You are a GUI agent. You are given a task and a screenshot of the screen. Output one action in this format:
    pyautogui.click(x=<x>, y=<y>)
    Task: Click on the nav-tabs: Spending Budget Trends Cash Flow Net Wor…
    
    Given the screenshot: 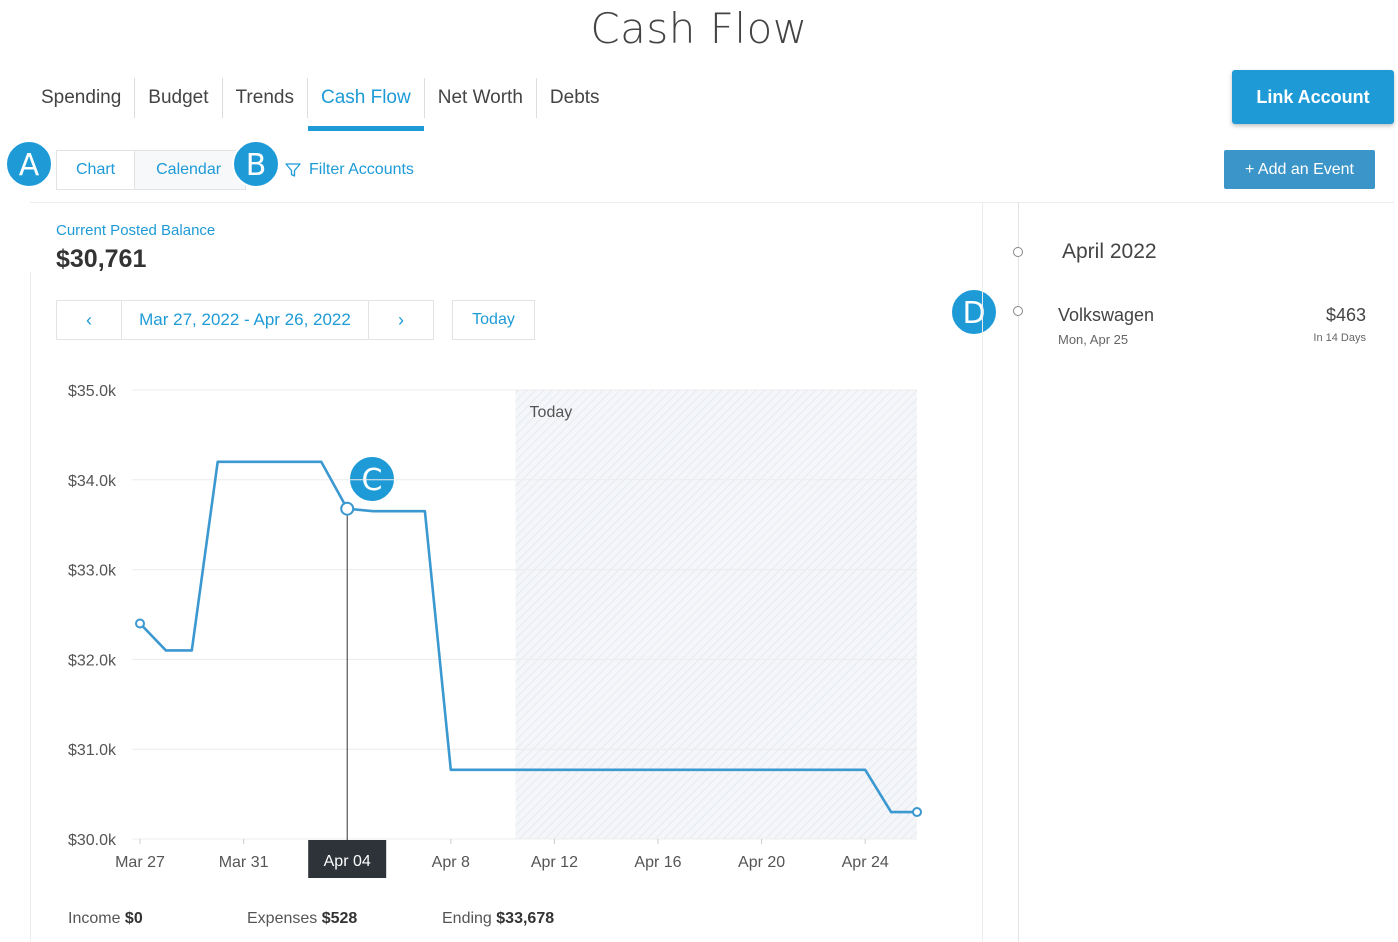 What is the action you would take?
    pyautogui.click(x=320, y=106)
    